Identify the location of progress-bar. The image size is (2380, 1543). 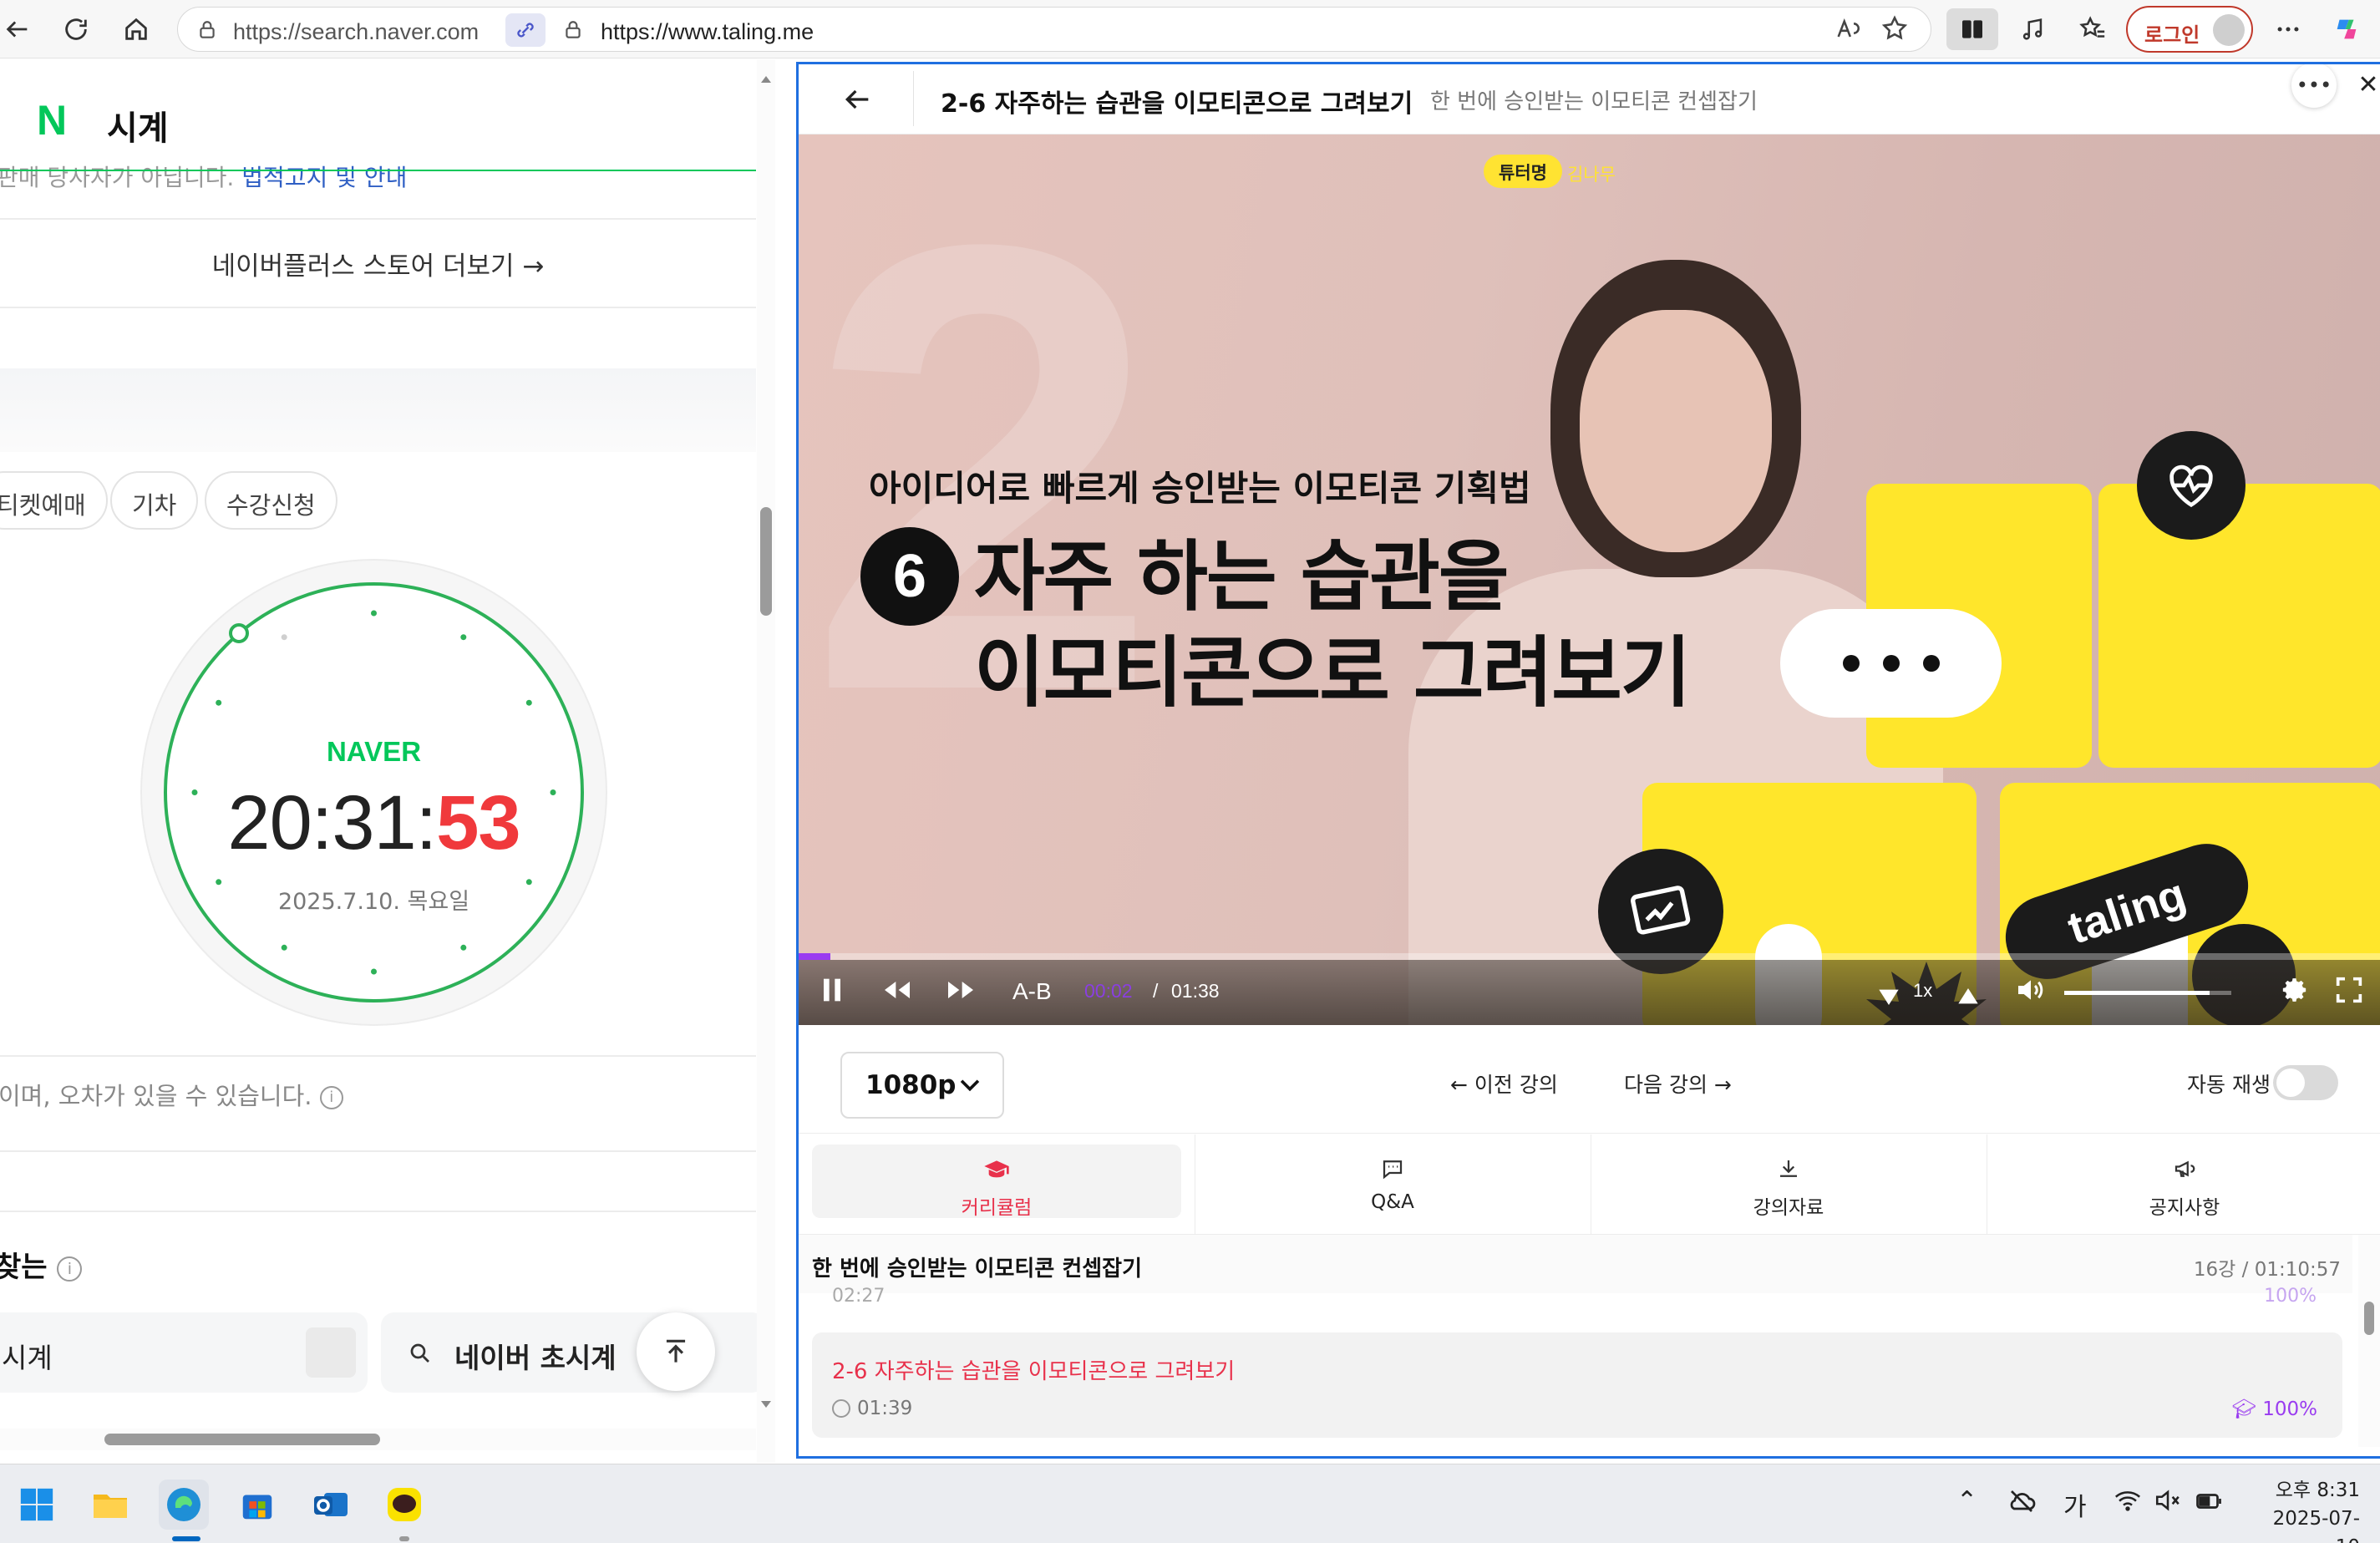
(1589, 956).